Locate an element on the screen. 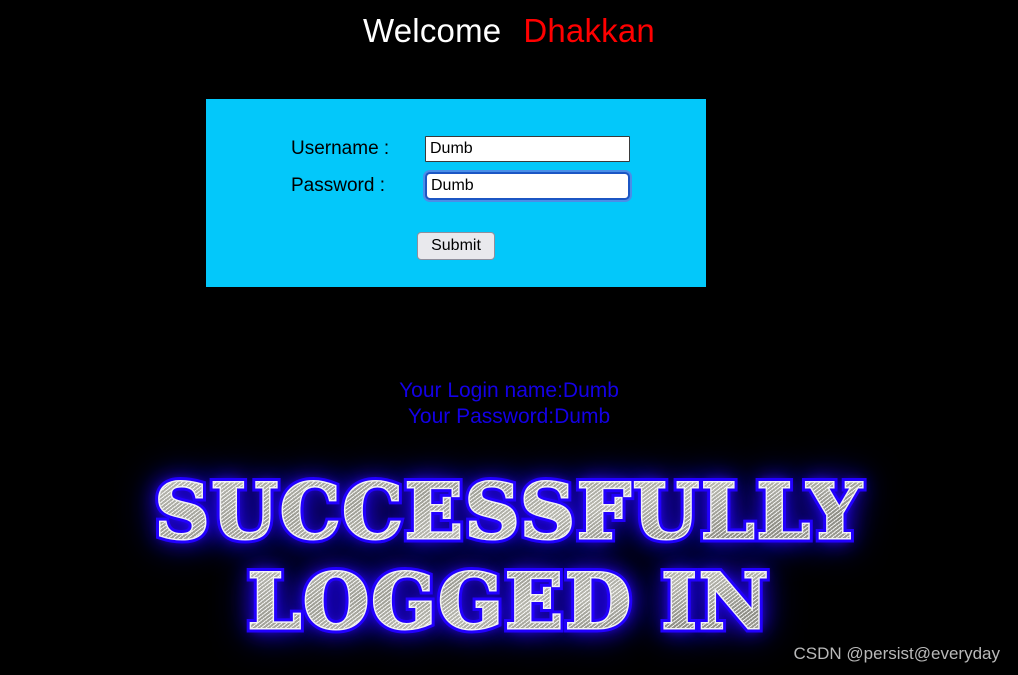 Image resolution: width=1018 pixels, height=675 pixels. submit-row: Submit is located at coordinates (456, 246).